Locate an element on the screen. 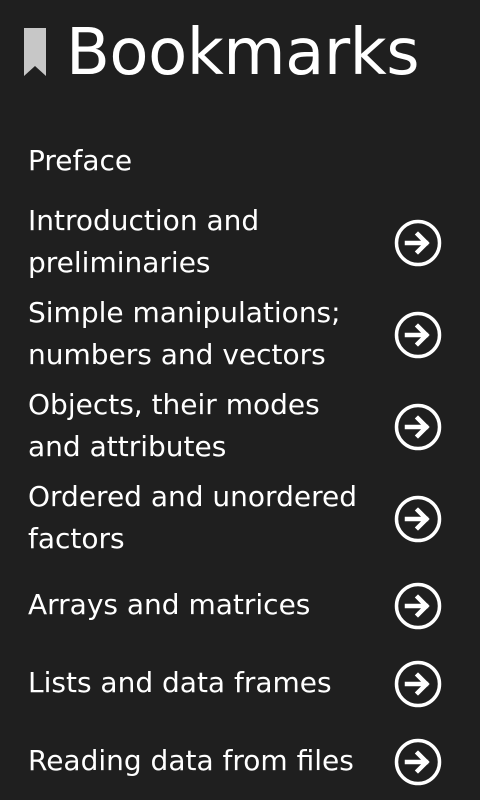 The width and height of the screenshot is (480, 800). bookmark-label: Arrays and matrices is located at coordinates (203, 605).